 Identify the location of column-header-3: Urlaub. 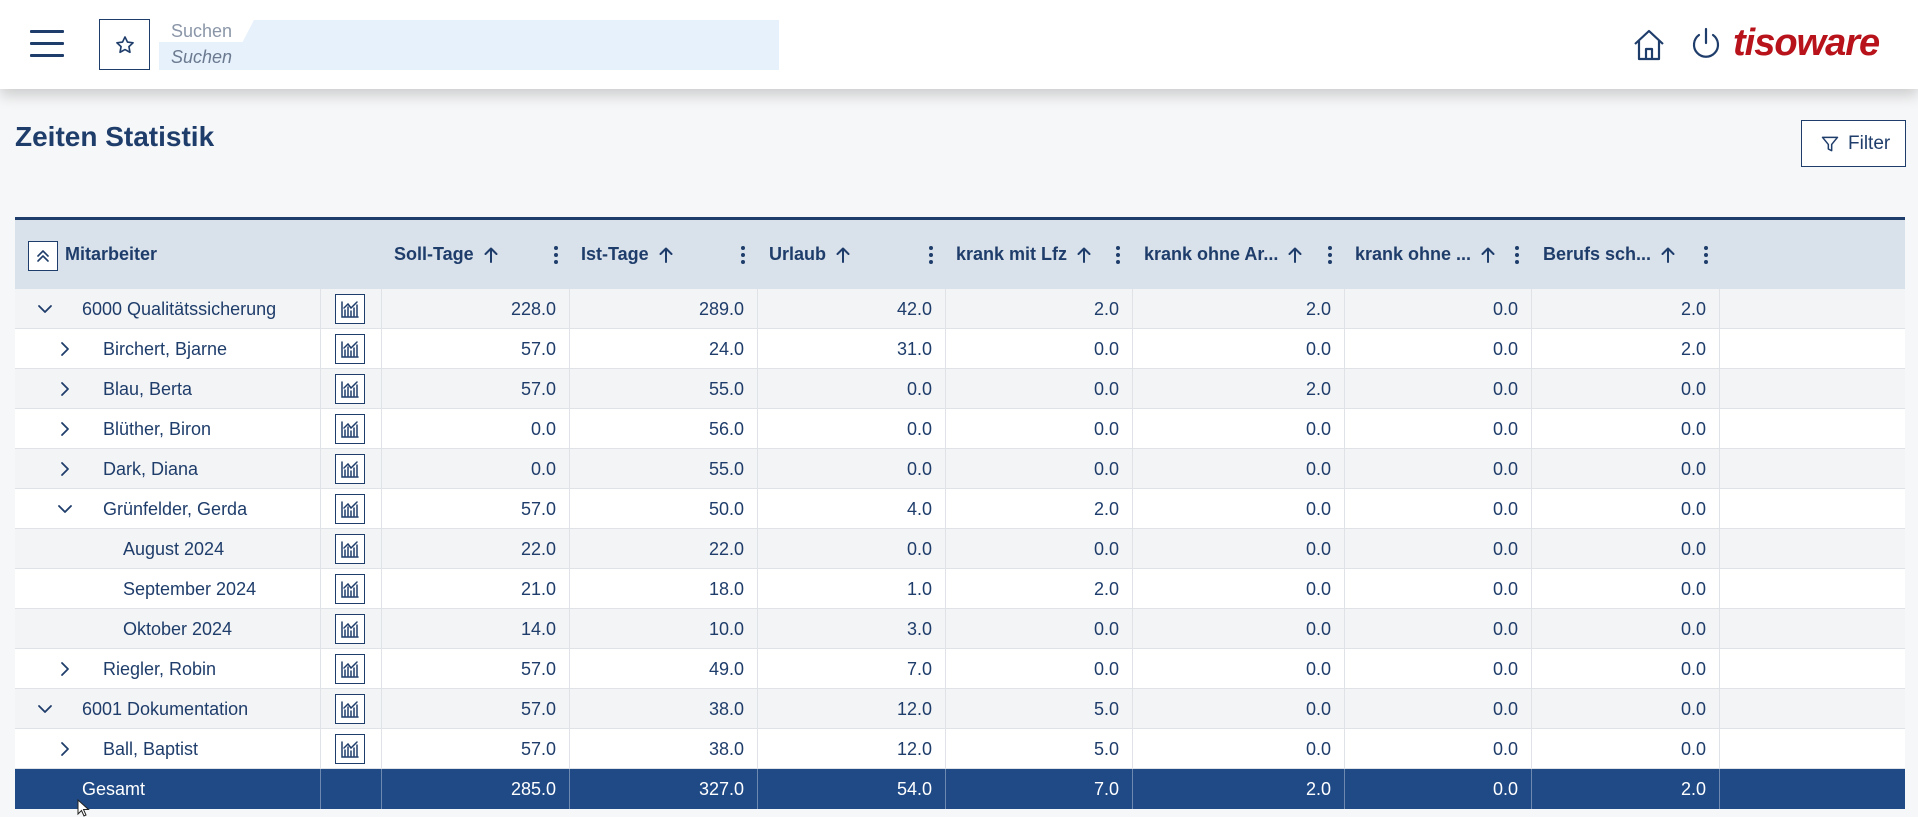
(810, 254).